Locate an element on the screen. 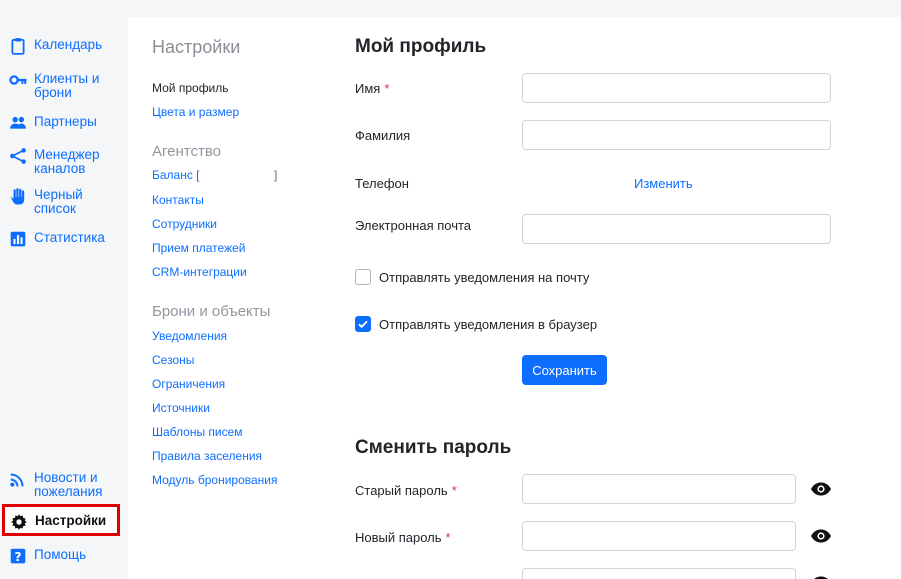 The width and height of the screenshot is (901, 579). sidebar-item-news: Новости и пожелания is located at coordinates (63, 484).